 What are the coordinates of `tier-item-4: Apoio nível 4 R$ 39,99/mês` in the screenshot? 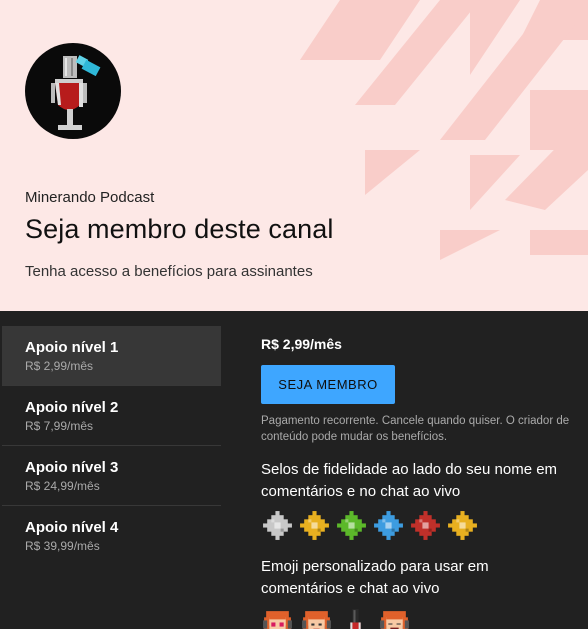 It's located at (111, 536).